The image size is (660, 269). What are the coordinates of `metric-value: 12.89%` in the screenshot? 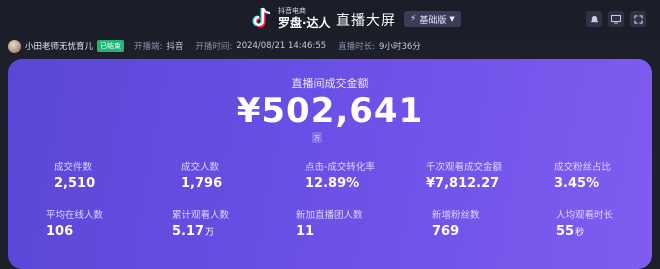 It's located at (332, 183).